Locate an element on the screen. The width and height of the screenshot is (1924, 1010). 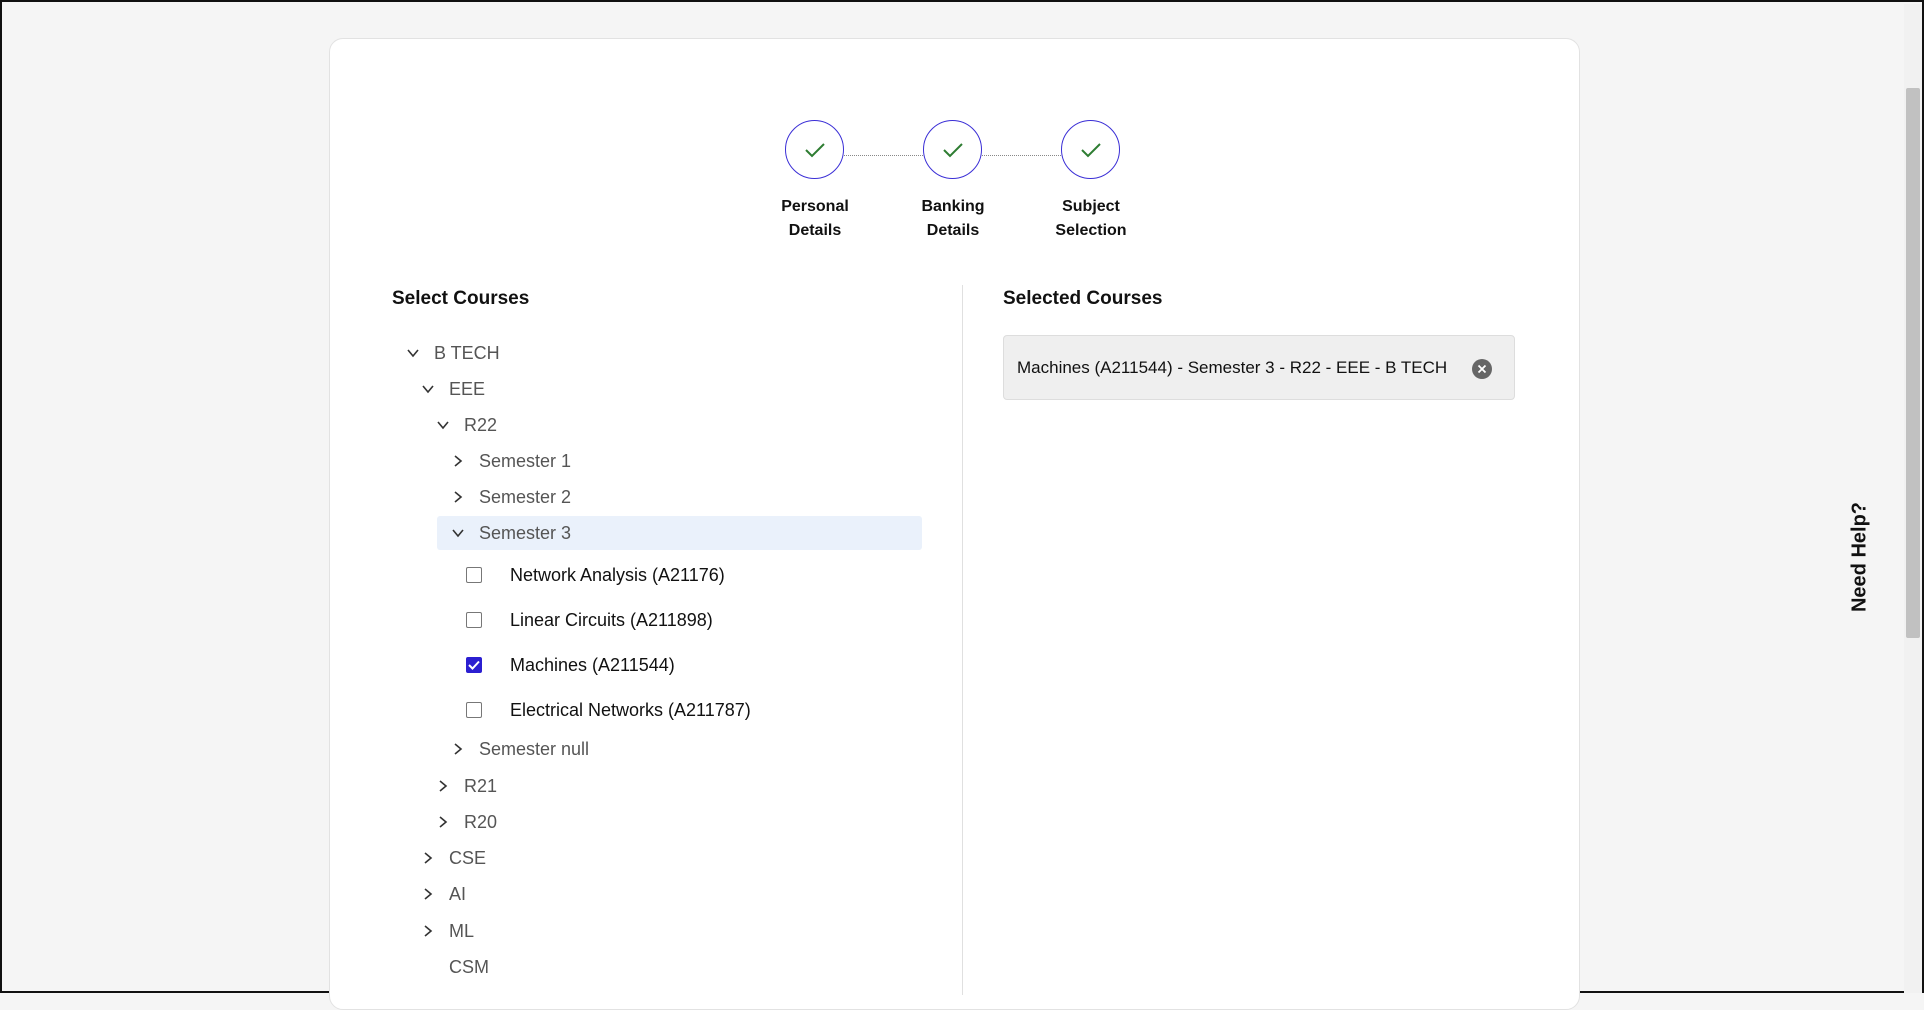
course-label: Network Analysis (A21176) is located at coordinates (617, 574).